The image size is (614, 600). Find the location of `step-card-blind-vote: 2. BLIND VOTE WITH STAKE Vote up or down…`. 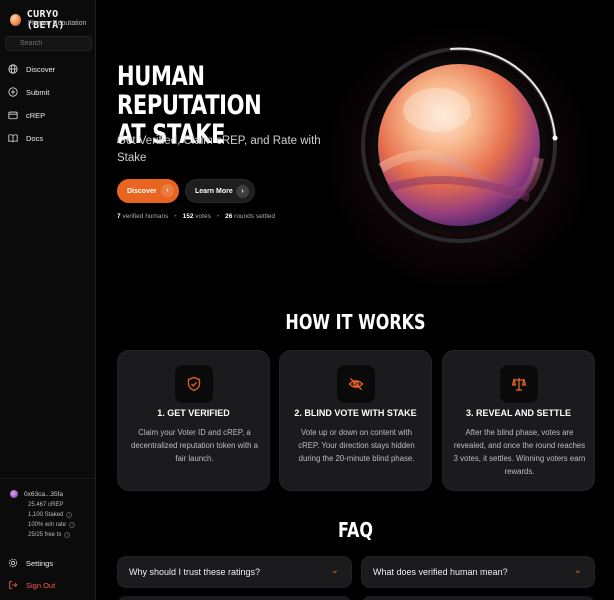

step-card-blind-vote: 2. BLIND VOTE WITH STAKE Vote up or down… is located at coordinates (355, 420).